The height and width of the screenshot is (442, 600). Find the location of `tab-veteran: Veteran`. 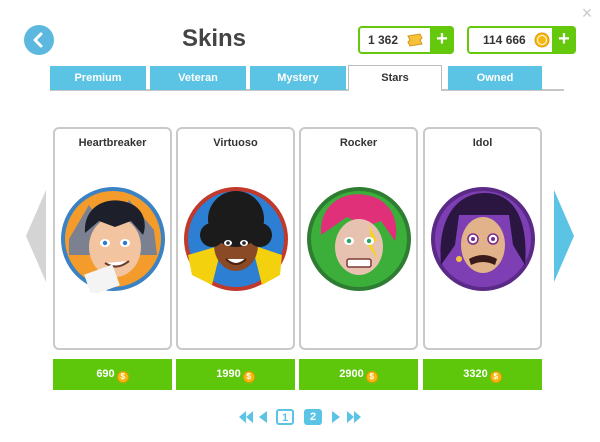

tab-veteran: Veteran is located at coordinates (198, 78).